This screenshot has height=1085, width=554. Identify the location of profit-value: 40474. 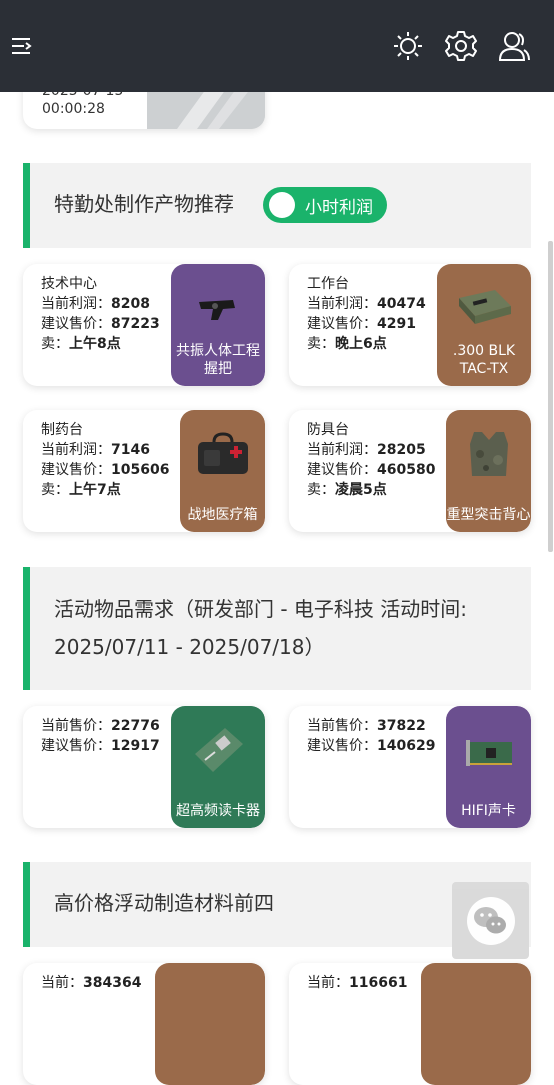
(401, 304).